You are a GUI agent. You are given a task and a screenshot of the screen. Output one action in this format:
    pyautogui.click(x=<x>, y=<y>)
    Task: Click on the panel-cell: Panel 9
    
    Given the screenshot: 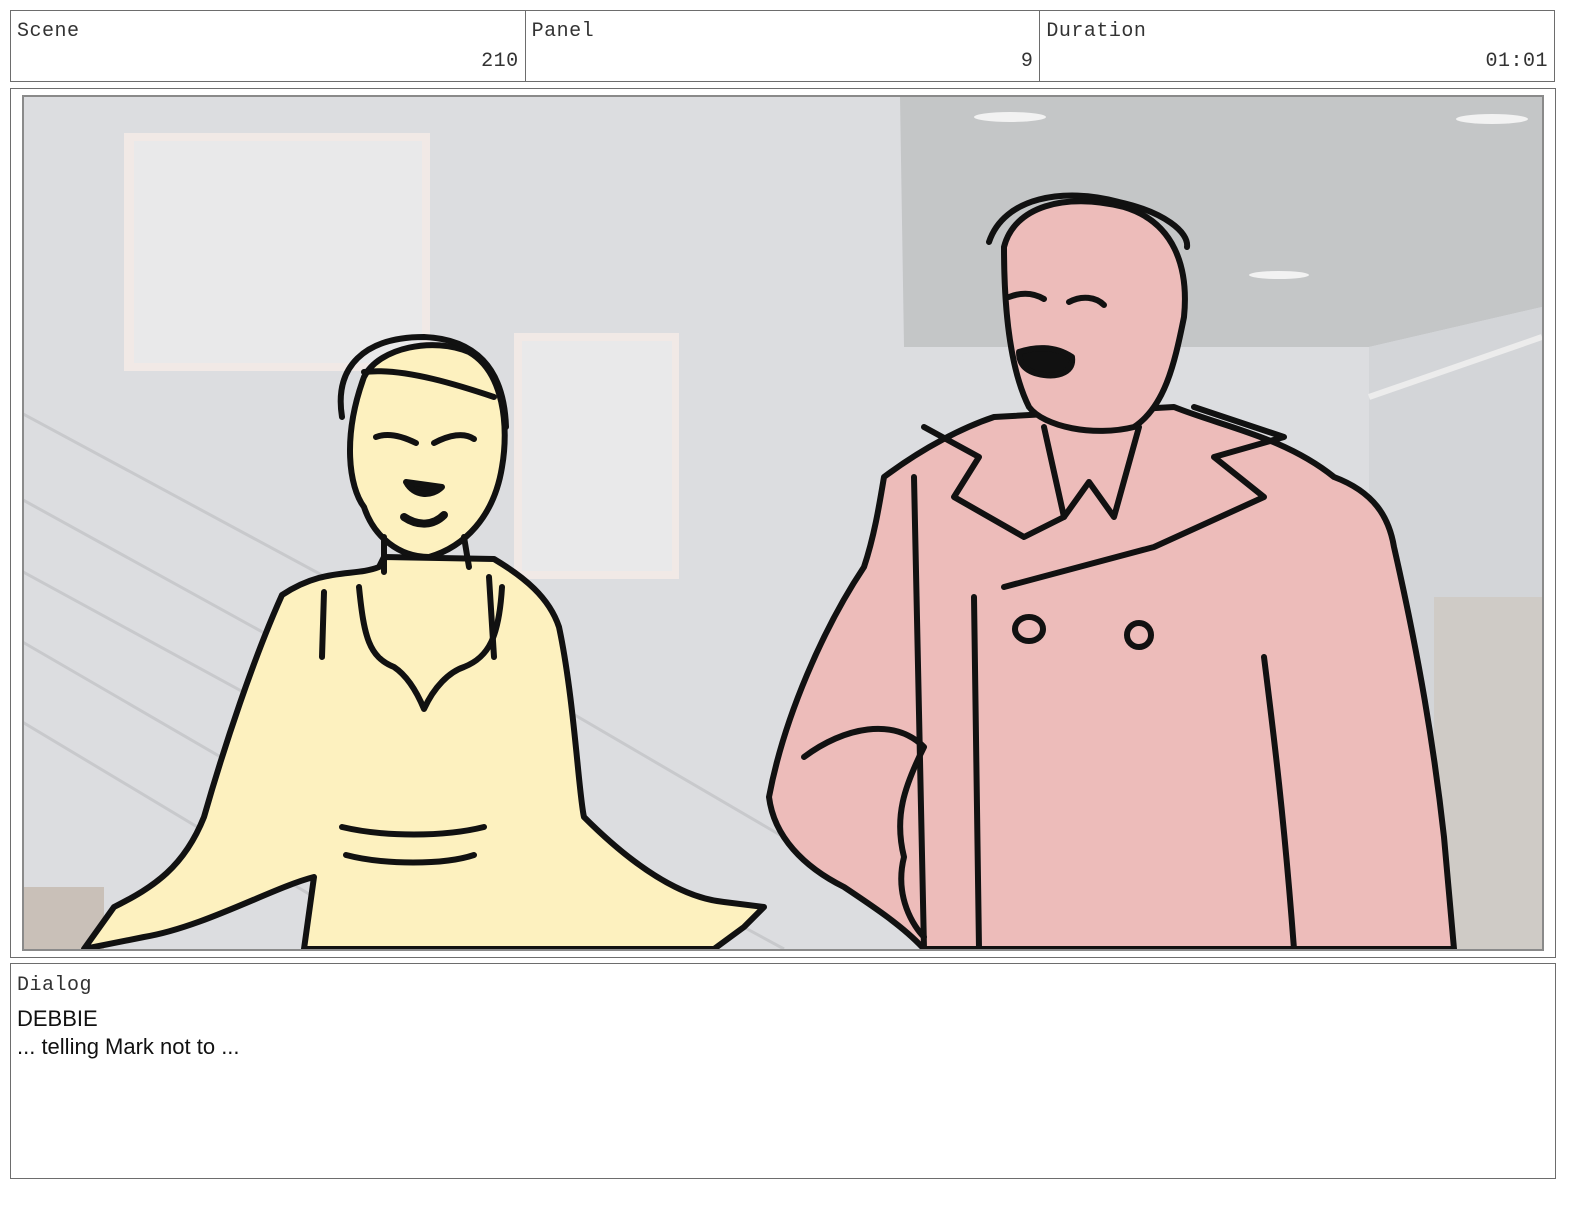 What is the action you would take?
    pyautogui.click(x=782, y=46)
    